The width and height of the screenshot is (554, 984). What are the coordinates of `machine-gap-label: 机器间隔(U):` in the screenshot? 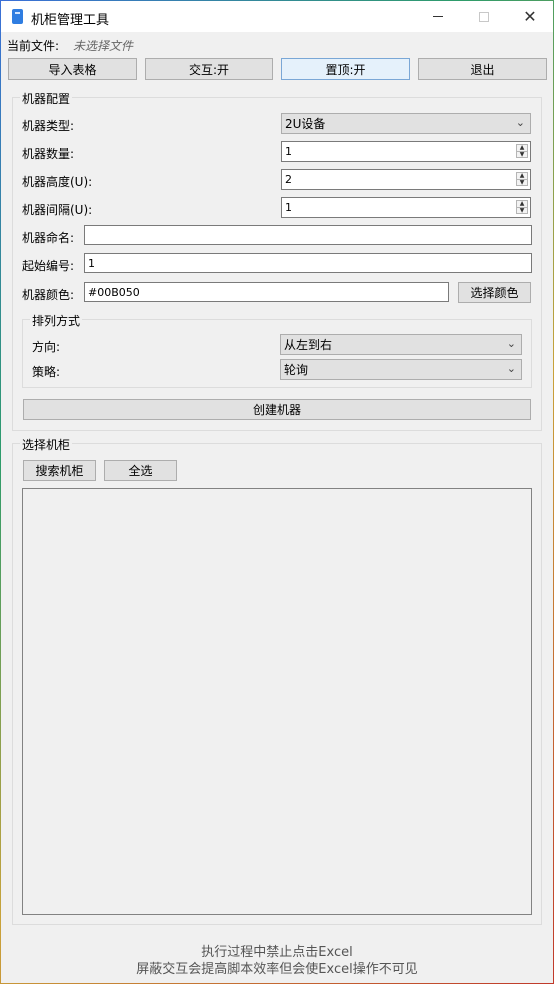 It's located at (57, 210).